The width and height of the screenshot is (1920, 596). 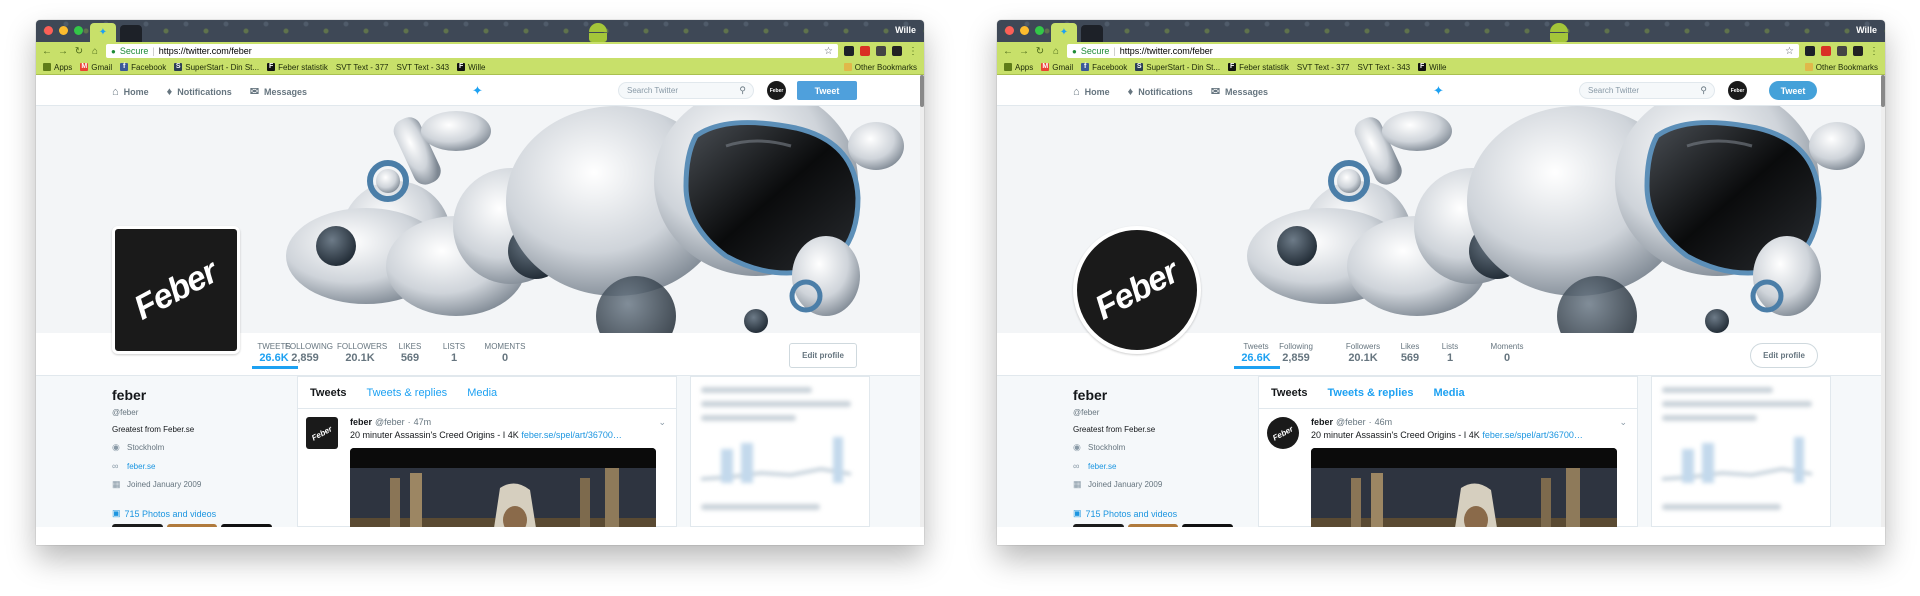 What do you see at coordinates (1296, 353) in the screenshot?
I see `stat-following: Following 2,859` at bounding box center [1296, 353].